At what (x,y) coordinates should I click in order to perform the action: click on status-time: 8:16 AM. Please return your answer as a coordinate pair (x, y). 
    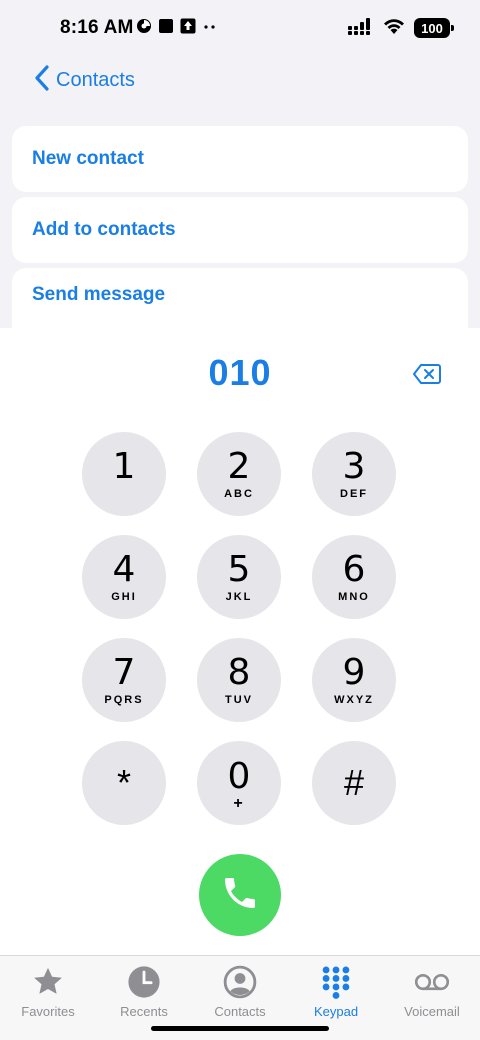
    Looking at the image, I should click on (97, 27).